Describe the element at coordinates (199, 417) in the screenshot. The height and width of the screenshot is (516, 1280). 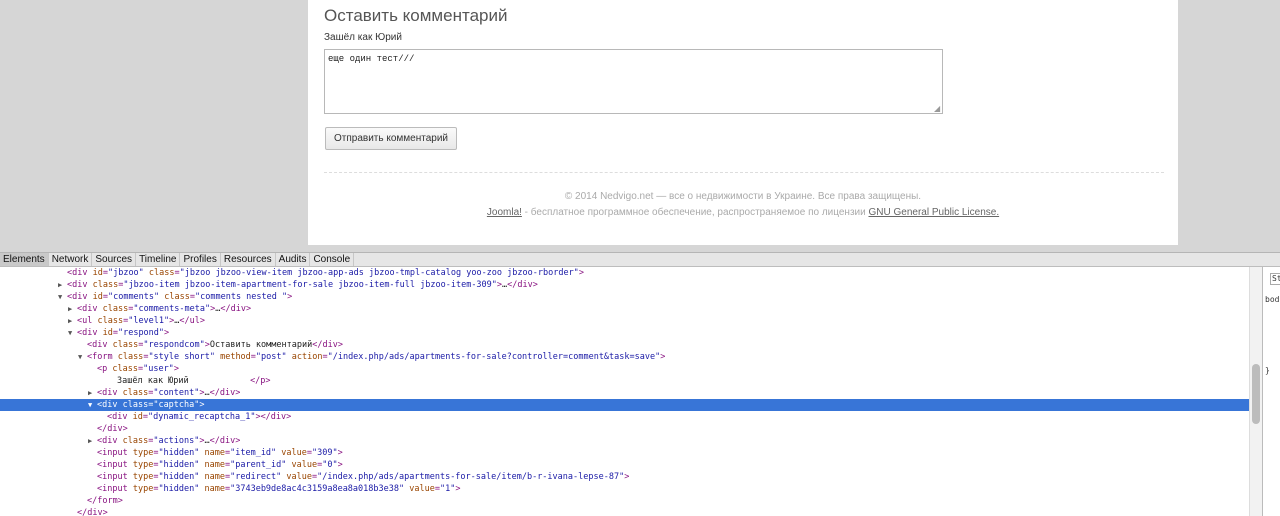
I see `dom-node-markup: <div id="dynamic_recaptcha_1"></div>` at that location.